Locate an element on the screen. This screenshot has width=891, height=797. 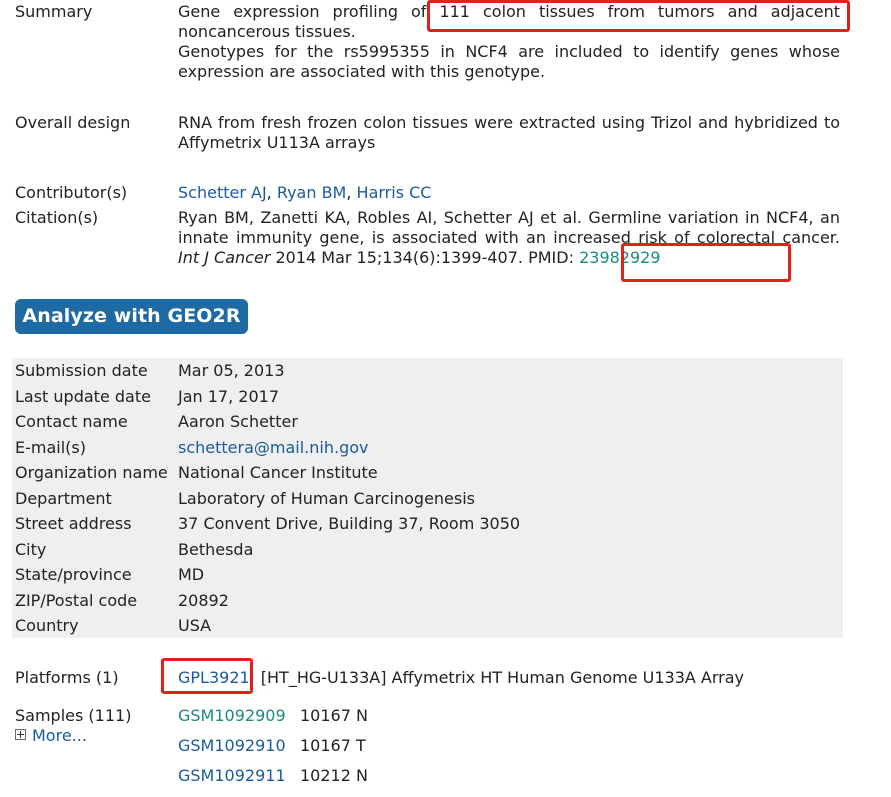
list-item: GSM1092909 10167 N is located at coordinates (273, 715).